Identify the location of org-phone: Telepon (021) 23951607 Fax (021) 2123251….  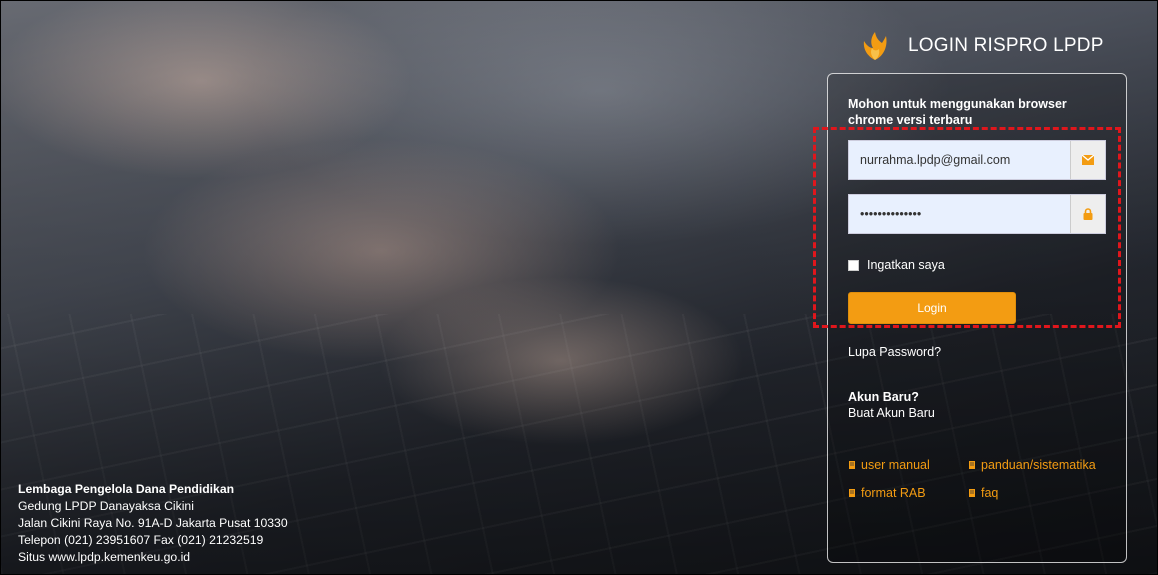
(141, 540).